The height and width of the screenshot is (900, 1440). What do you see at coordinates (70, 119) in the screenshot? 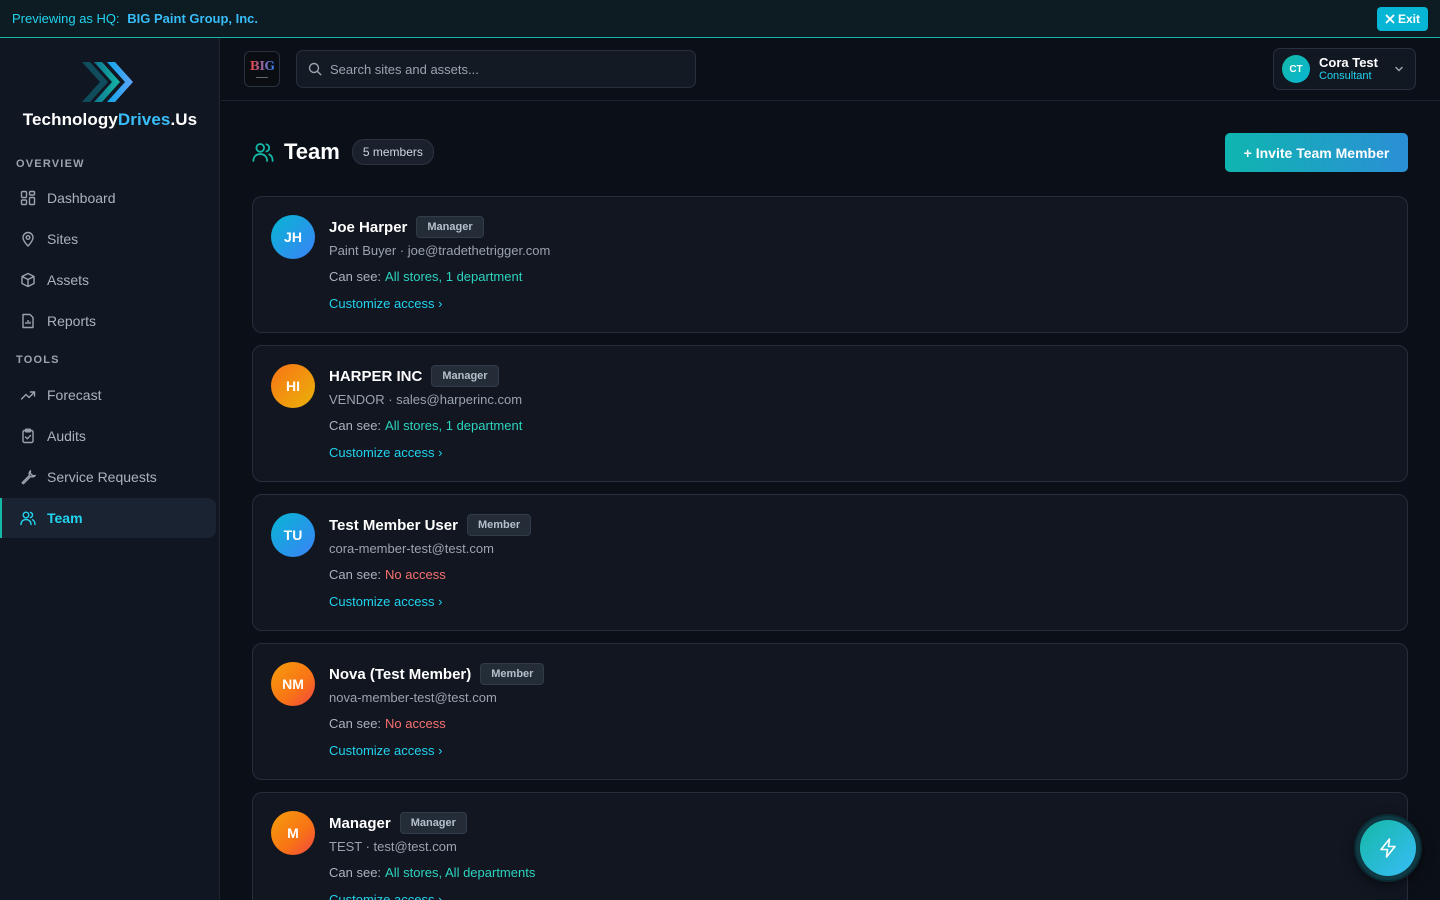
I see `brand-name-part1: Technology` at bounding box center [70, 119].